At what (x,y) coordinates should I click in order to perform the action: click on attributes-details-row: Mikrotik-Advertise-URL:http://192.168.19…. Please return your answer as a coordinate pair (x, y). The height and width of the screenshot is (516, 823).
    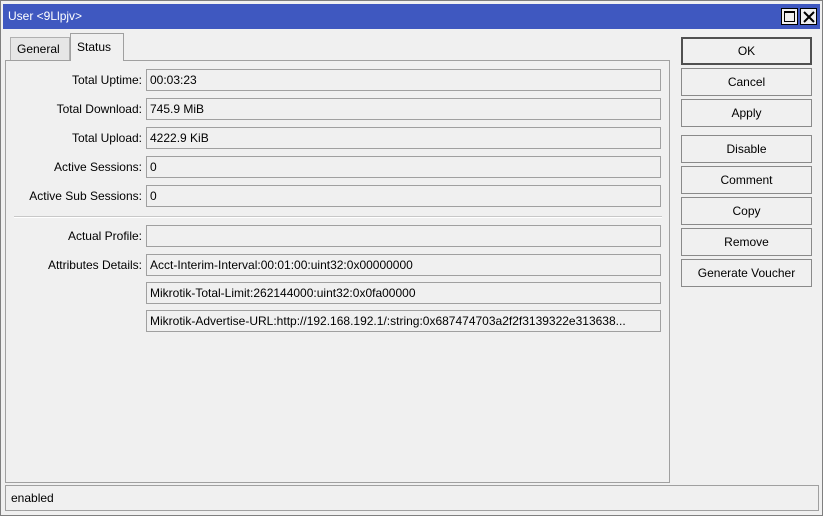
    Looking at the image, I should click on (336, 321).